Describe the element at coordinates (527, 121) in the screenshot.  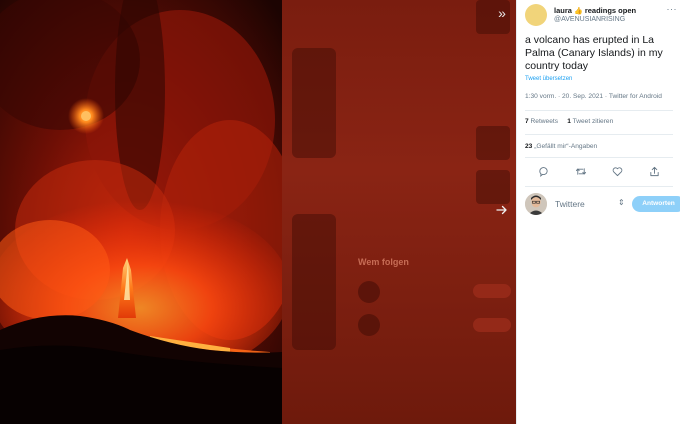
I see `retweets-count: 7` at that location.